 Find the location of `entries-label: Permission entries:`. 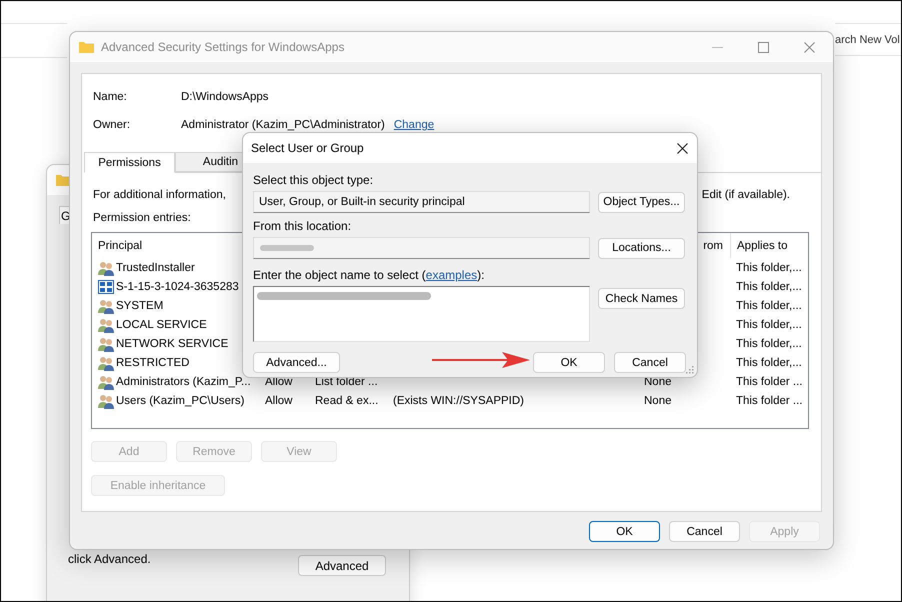

entries-label: Permission entries: is located at coordinates (142, 218).